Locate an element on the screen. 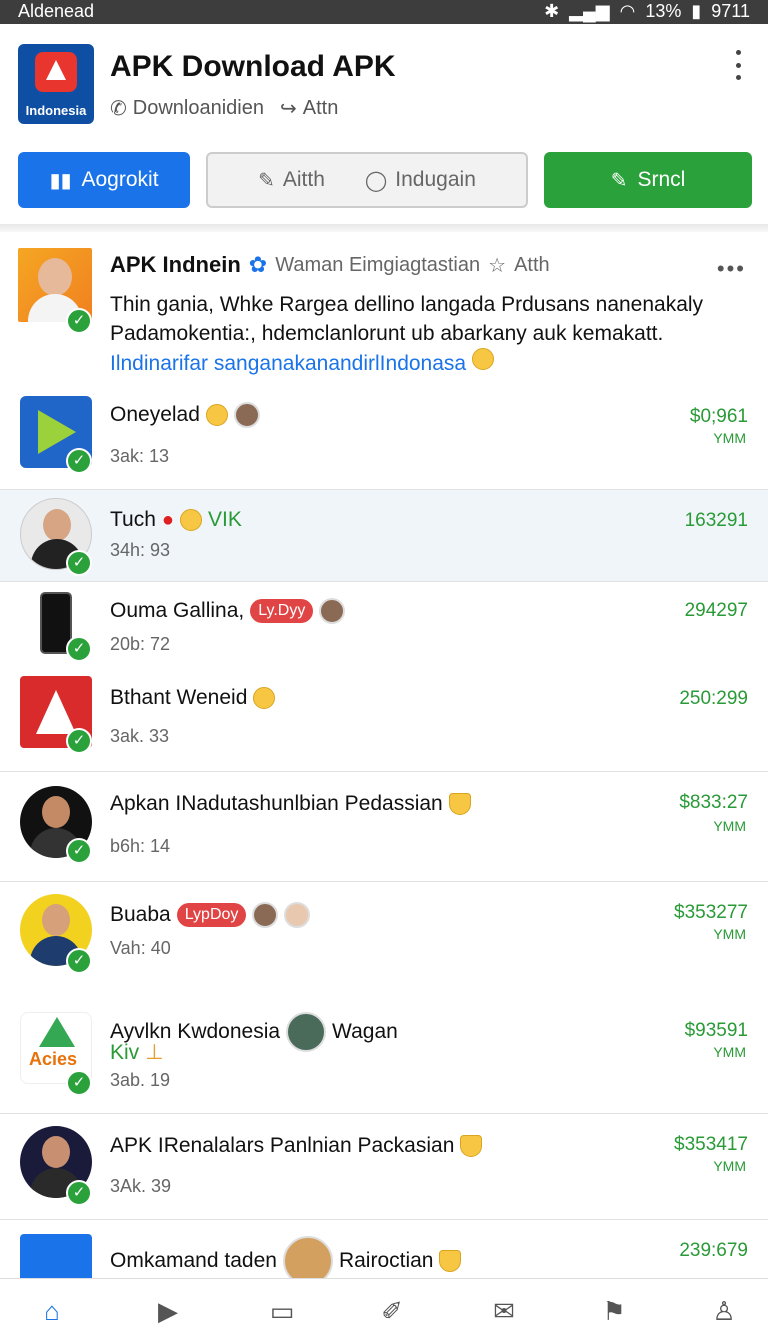 The image size is (768, 1344). row-value: 250:299 is located at coordinates (713, 698).